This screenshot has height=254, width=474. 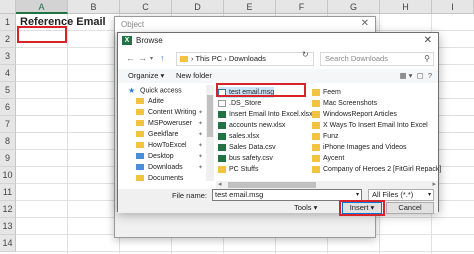 I want to click on document-folder-icon, so click(x=140, y=178).